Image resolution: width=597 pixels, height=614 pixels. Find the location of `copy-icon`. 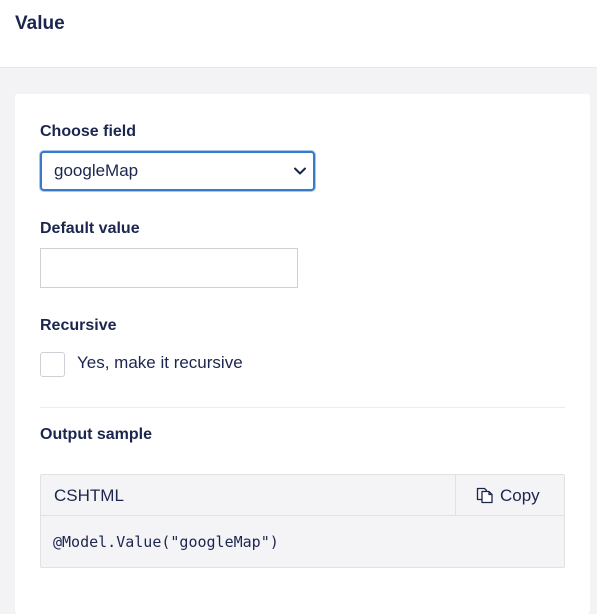

copy-icon is located at coordinates (484, 495).